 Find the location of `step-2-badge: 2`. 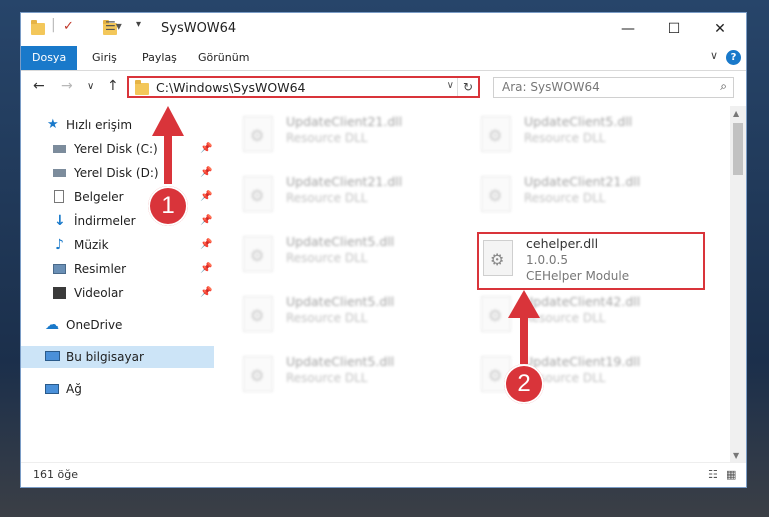

step-2-badge: 2 is located at coordinates (524, 384).